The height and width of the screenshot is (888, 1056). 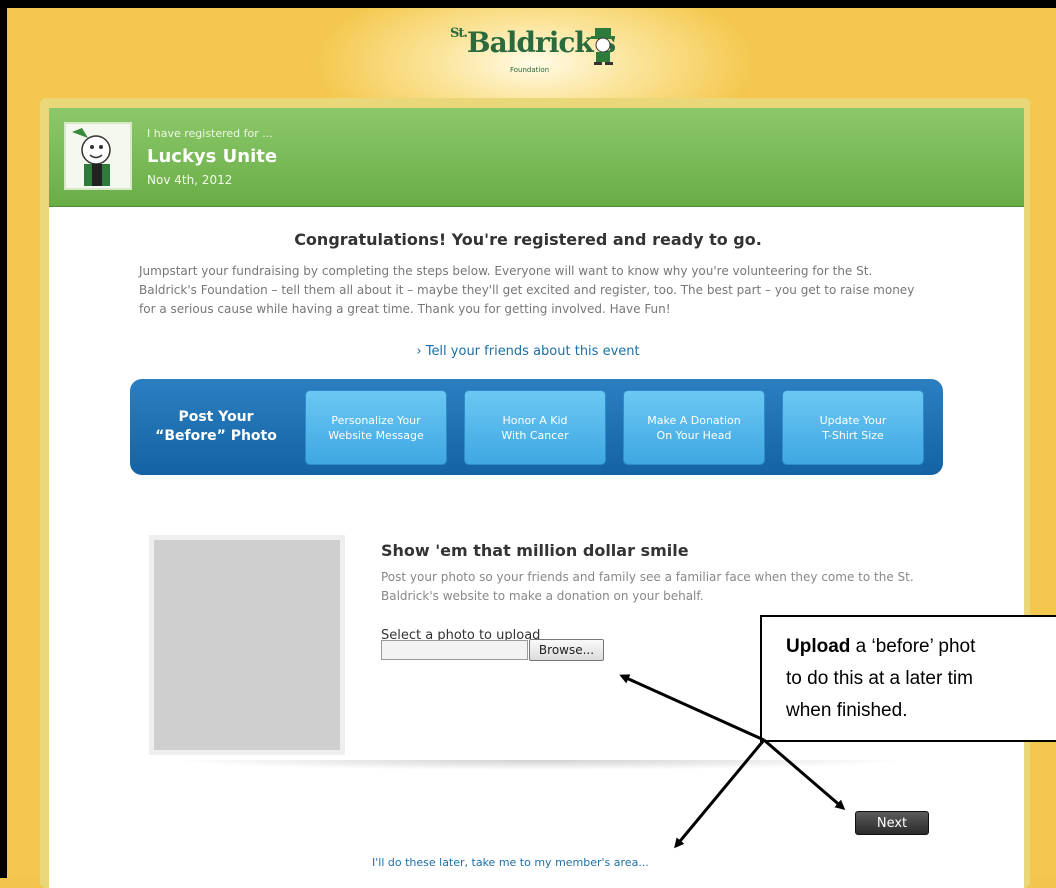 I want to click on upload-title: Show 'em that million dollar smile, so click(x=535, y=550).